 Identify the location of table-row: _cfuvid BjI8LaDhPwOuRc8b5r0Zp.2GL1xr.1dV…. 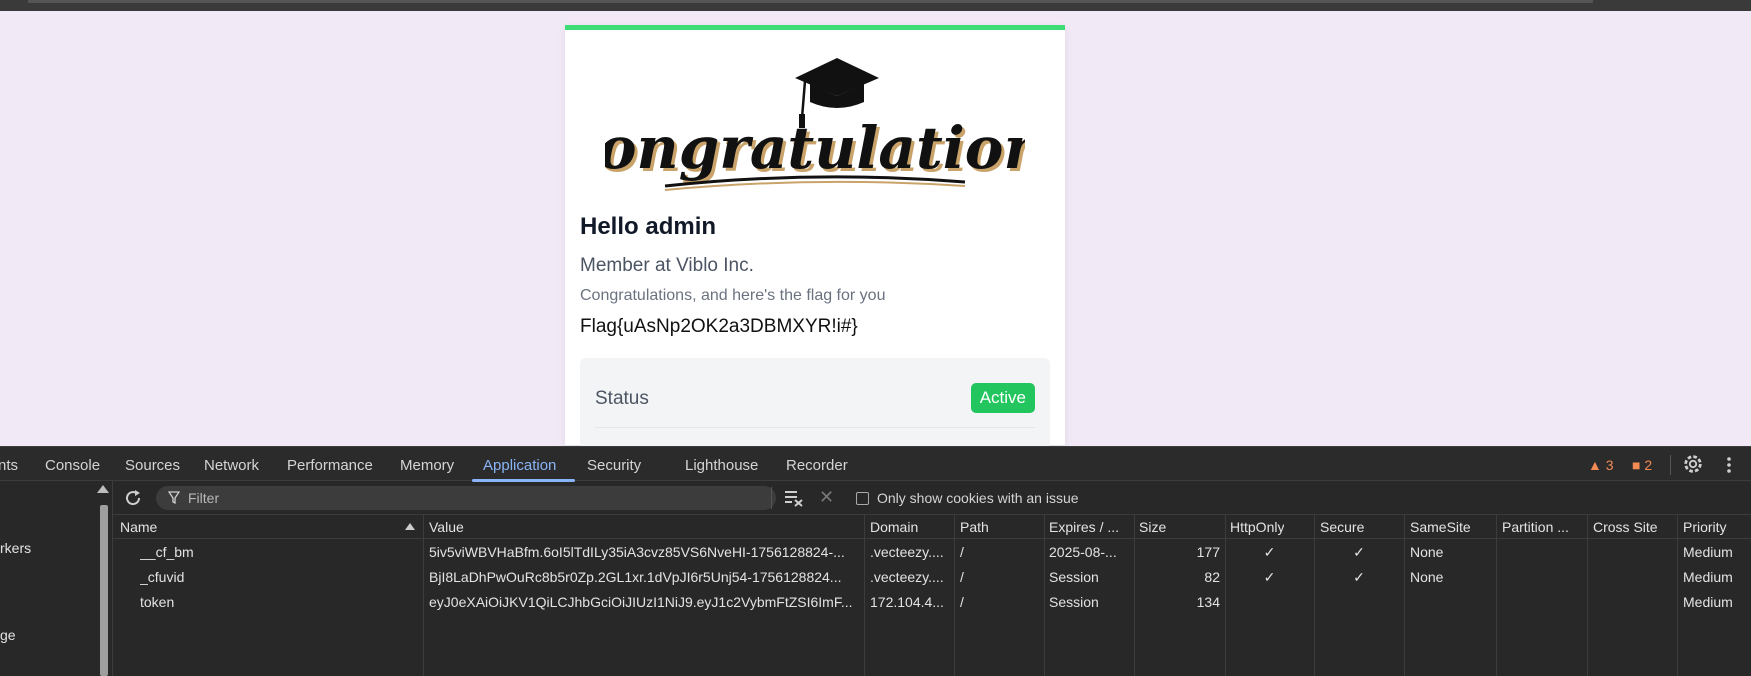
(932, 577).